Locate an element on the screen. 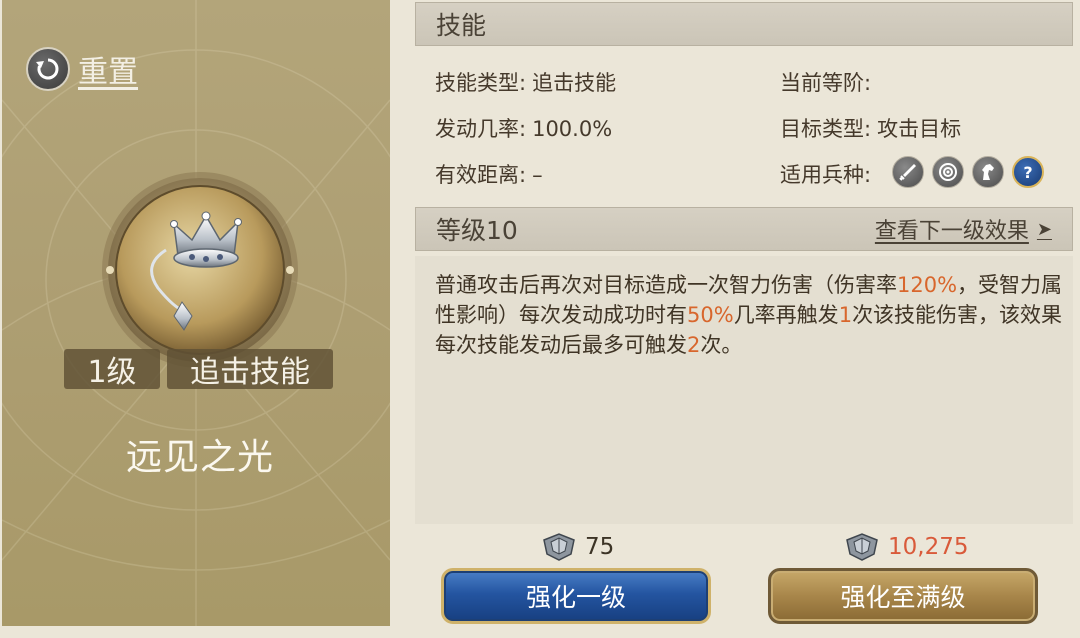 The width and height of the screenshot is (1080, 638). info-label: 适用兵种: is located at coordinates (826, 175).